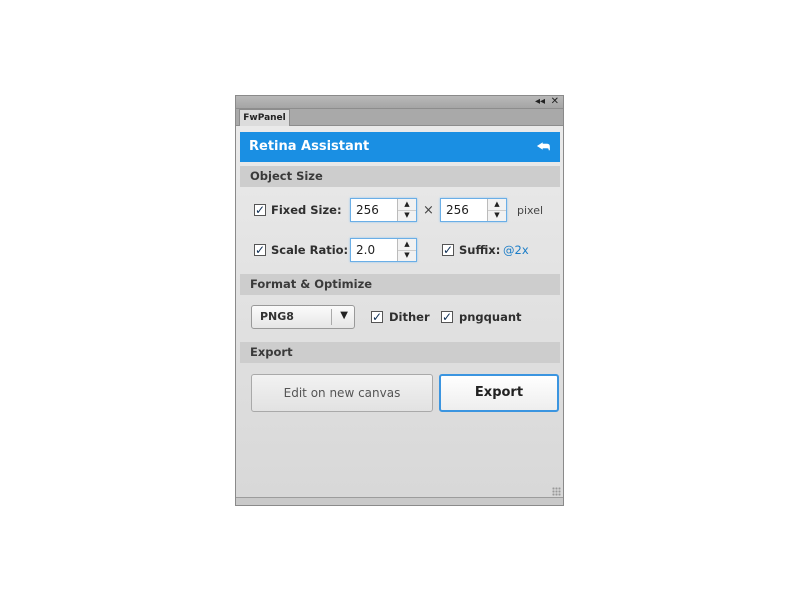  Describe the element at coordinates (399, 118) in the screenshot. I see `tab-bar: FwPanel` at that location.